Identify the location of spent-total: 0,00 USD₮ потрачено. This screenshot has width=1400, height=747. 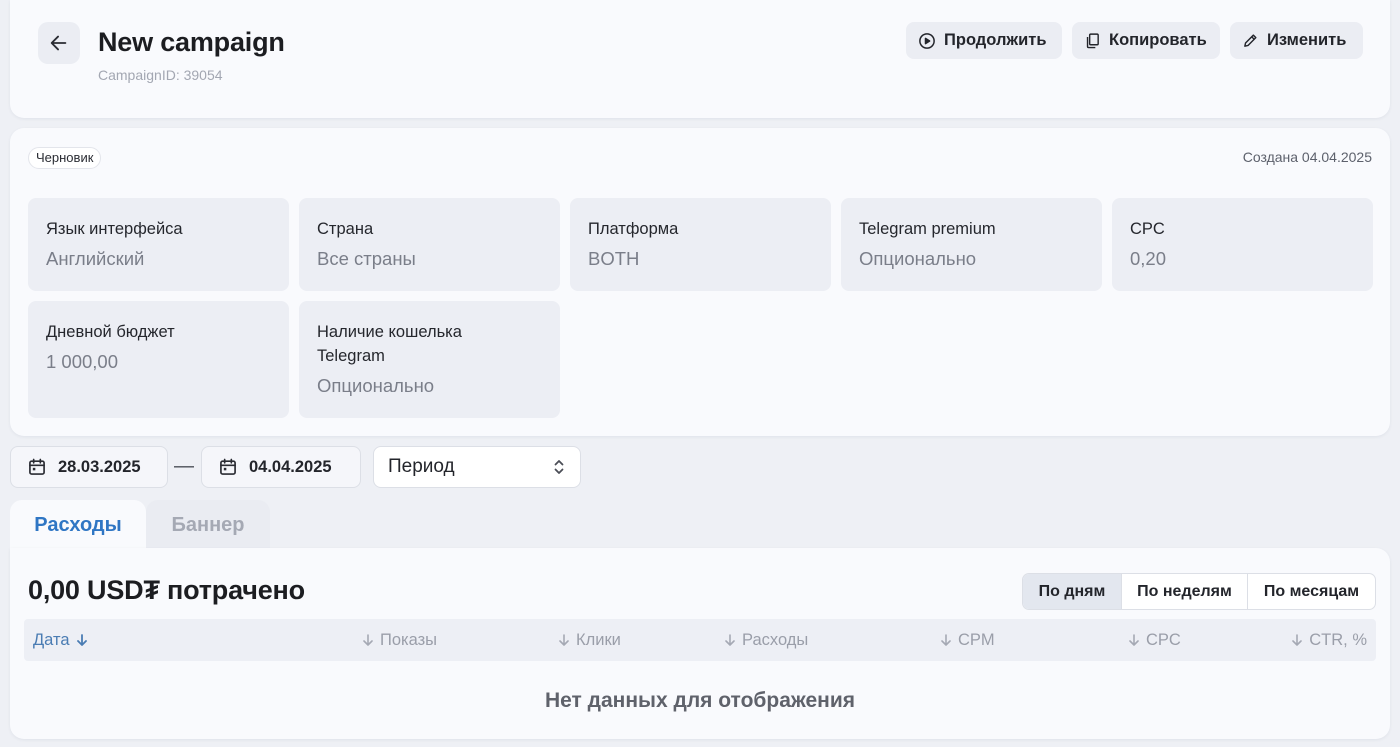
(166, 590).